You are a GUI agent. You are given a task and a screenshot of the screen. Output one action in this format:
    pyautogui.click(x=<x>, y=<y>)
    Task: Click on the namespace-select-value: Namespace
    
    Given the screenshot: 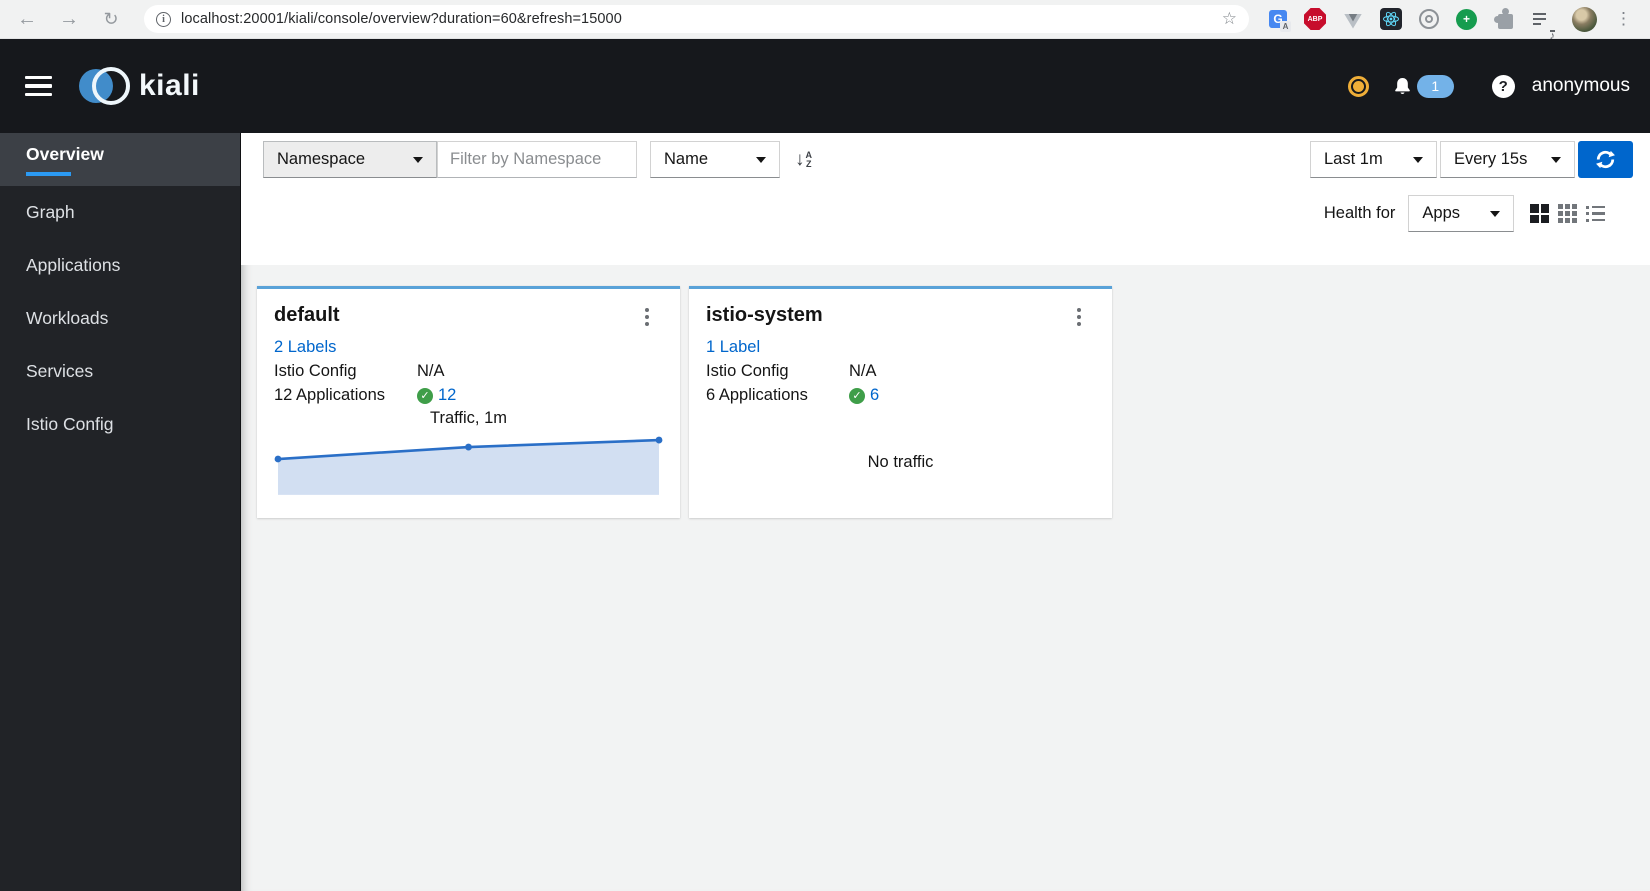 What is the action you would take?
    pyautogui.click(x=321, y=159)
    